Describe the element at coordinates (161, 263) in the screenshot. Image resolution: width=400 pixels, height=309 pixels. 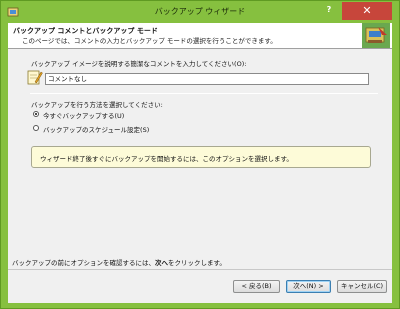
I see `footer-hint-next: 次へ` at that location.